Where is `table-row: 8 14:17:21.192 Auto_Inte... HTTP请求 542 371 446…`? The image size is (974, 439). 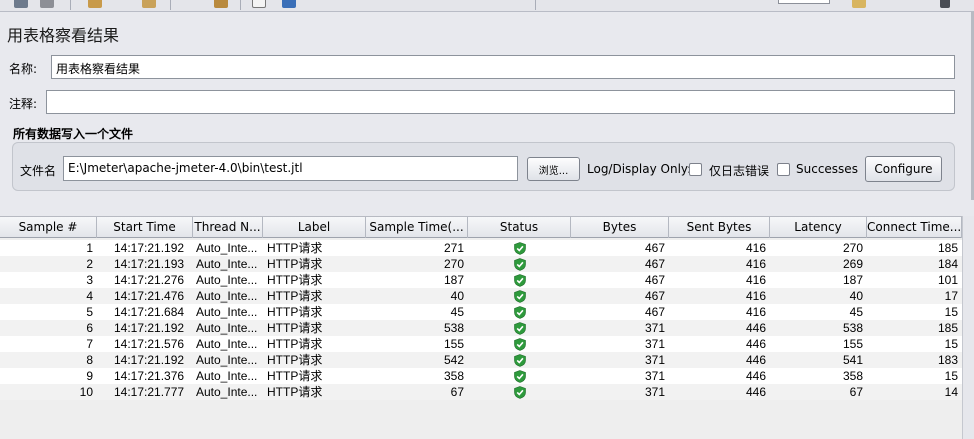 table-row: 8 14:17:21.192 Auto_Inte... HTTP请求 542 371 446… is located at coordinates (481, 360).